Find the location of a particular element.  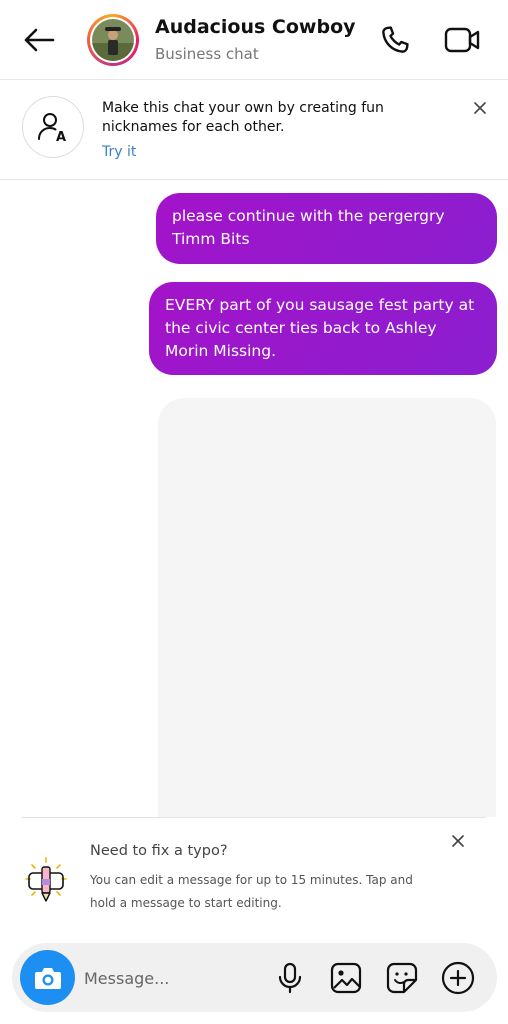

message-input is located at coordinates (174, 978).